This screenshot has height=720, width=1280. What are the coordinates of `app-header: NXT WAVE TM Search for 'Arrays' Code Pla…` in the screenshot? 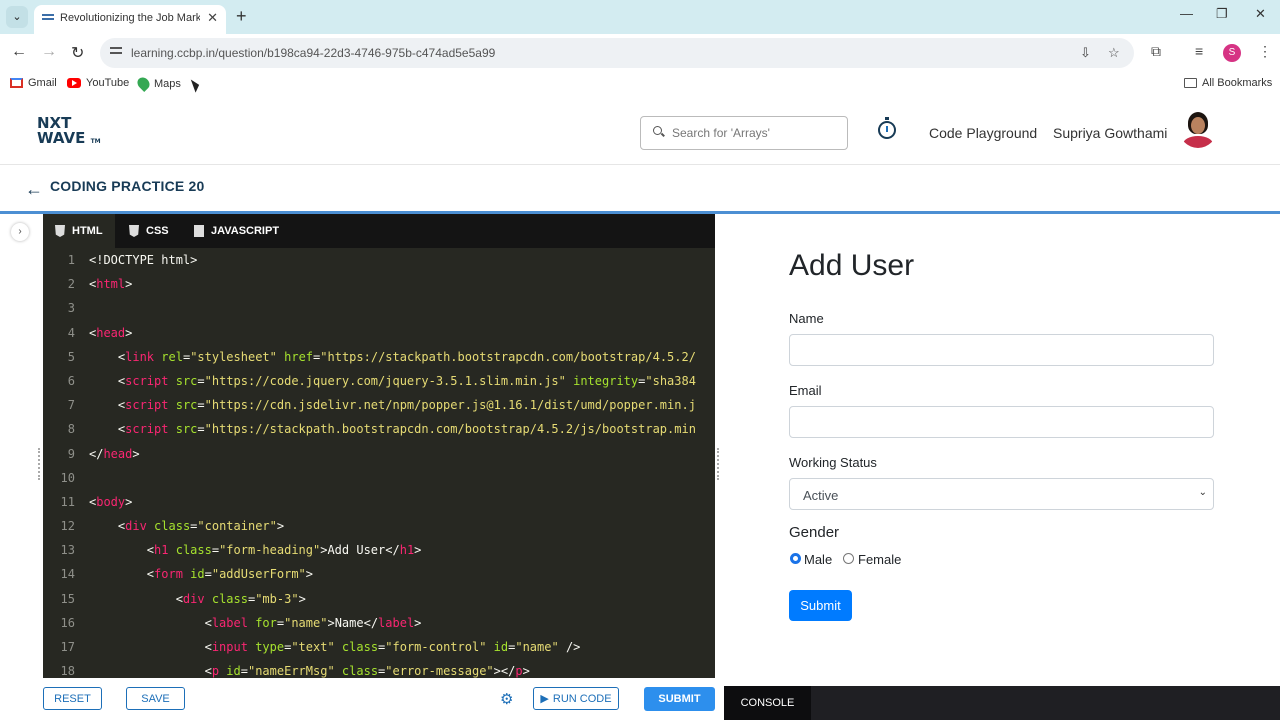 It's located at (640, 130).